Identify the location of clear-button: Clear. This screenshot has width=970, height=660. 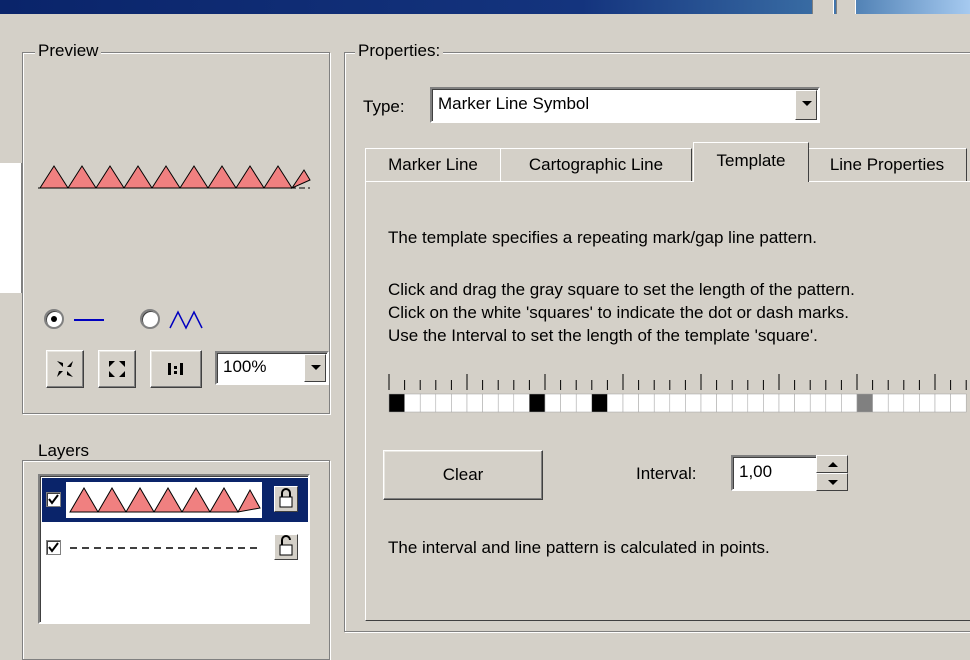
(463, 475).